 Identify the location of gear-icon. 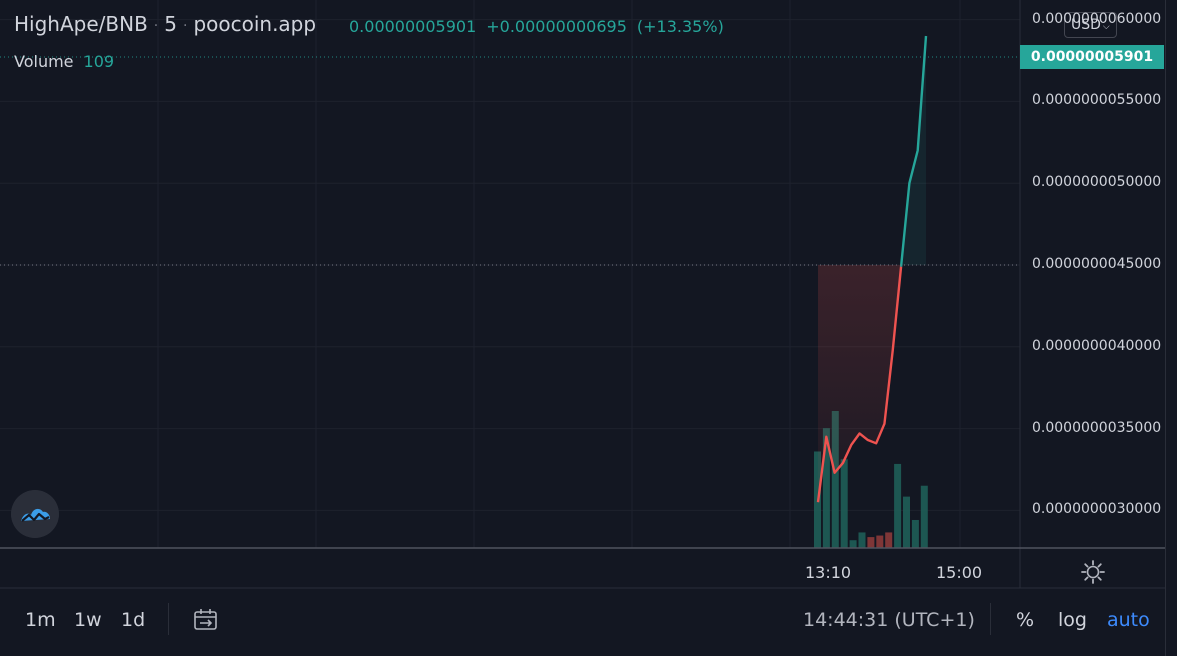
(1093, 572).